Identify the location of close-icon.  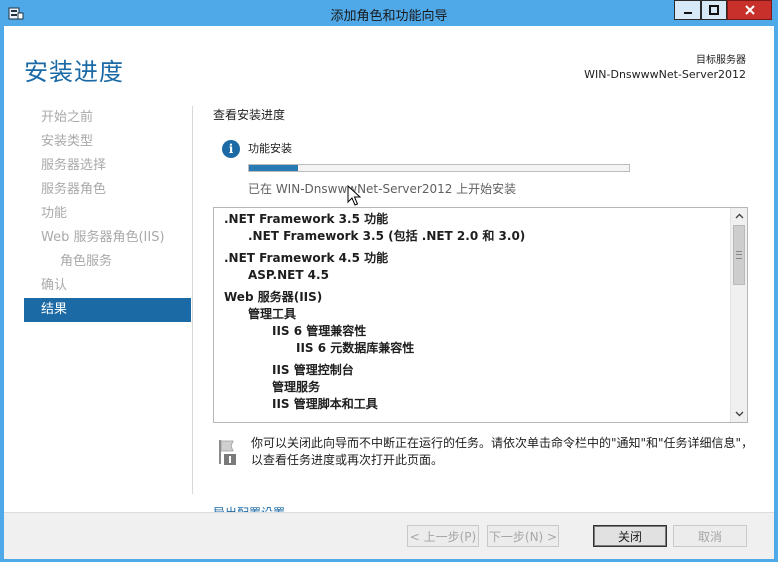
(749, 10).